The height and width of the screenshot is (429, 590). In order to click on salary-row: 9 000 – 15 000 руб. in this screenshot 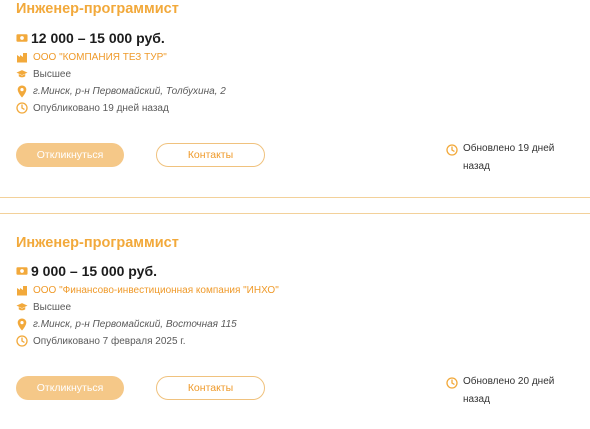, I will do `click(86, 271)`.